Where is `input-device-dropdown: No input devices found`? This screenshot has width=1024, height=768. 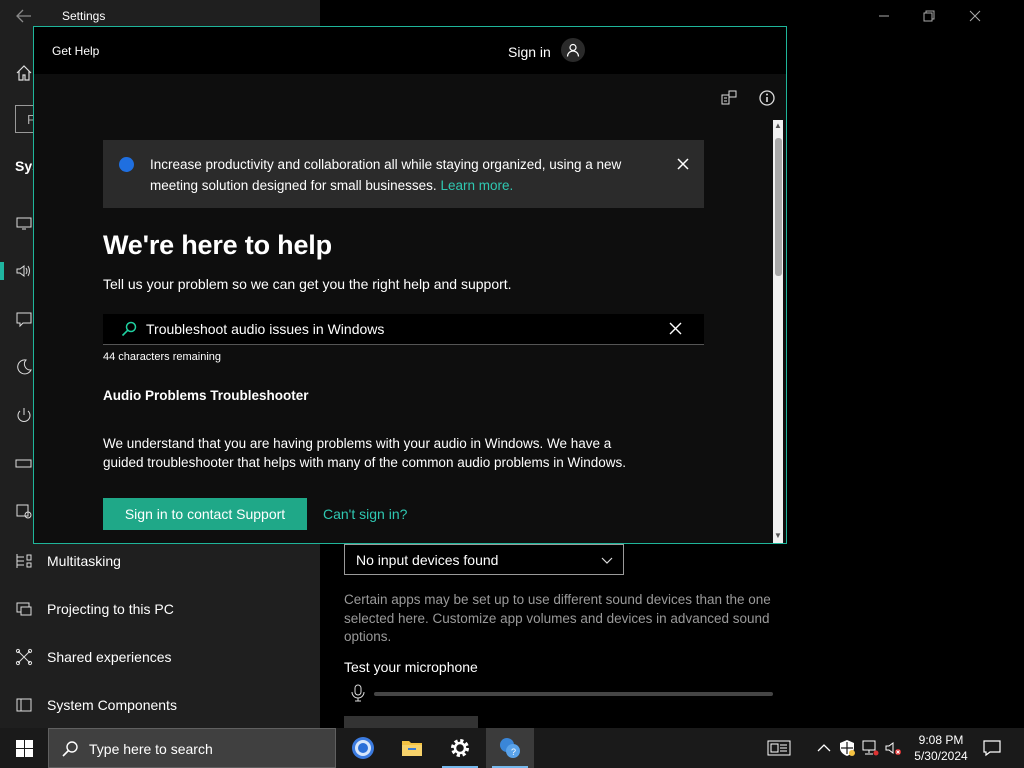 input-device-dropdown: No input devices found is located at coordinates (484, 559).